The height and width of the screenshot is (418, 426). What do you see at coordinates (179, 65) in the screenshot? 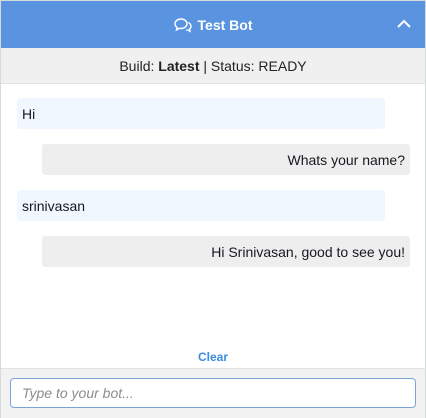
I see `build-value: Latest` at bounding box center [179, 65].